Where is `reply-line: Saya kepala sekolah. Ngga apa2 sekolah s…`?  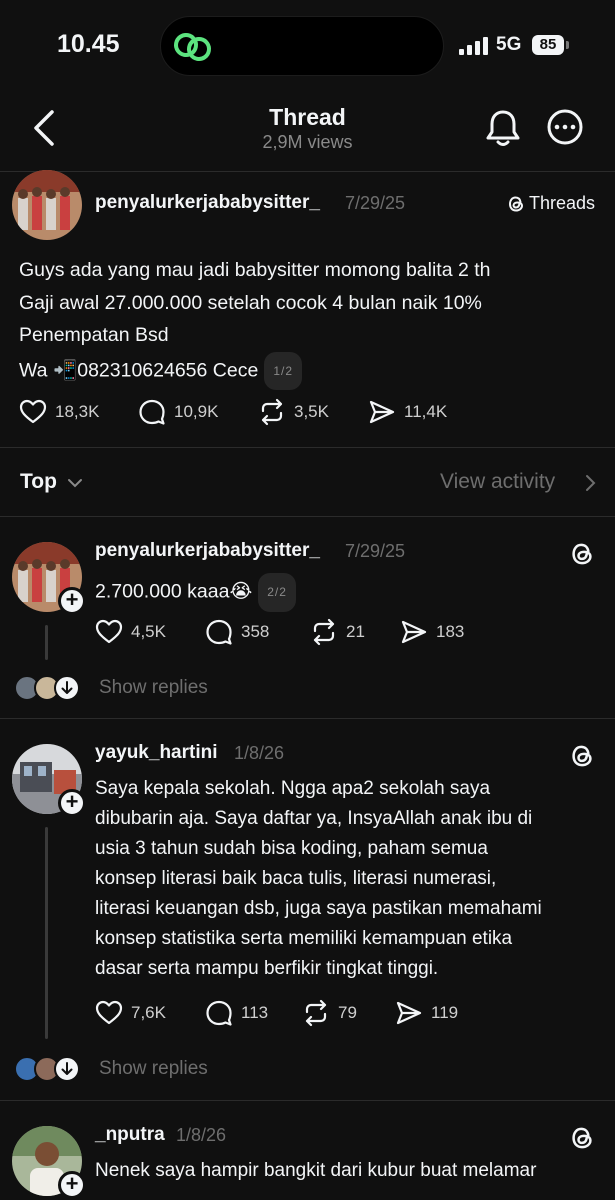
reply-line: Saya kepala sekolah. Ngga apa2 sekolah s… is located at coordinates (293, 788).